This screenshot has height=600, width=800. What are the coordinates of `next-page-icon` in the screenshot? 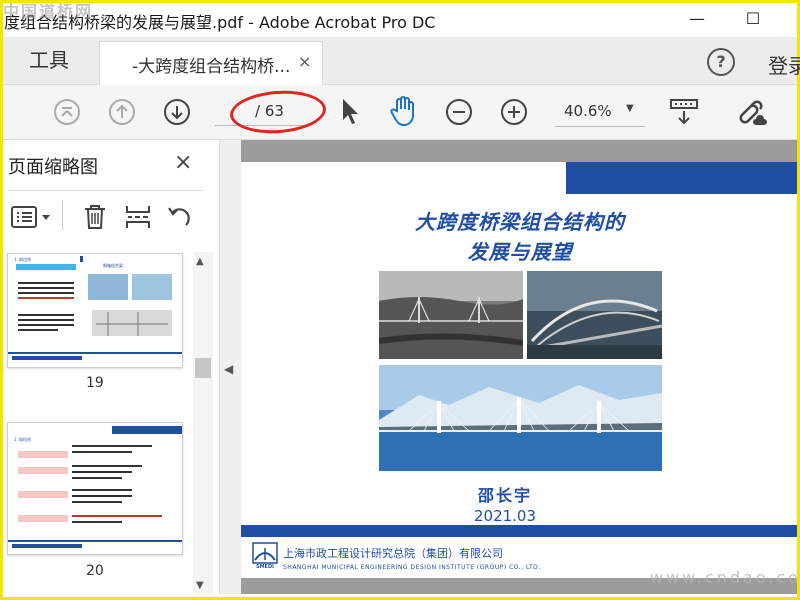 It's located at (177, 114).